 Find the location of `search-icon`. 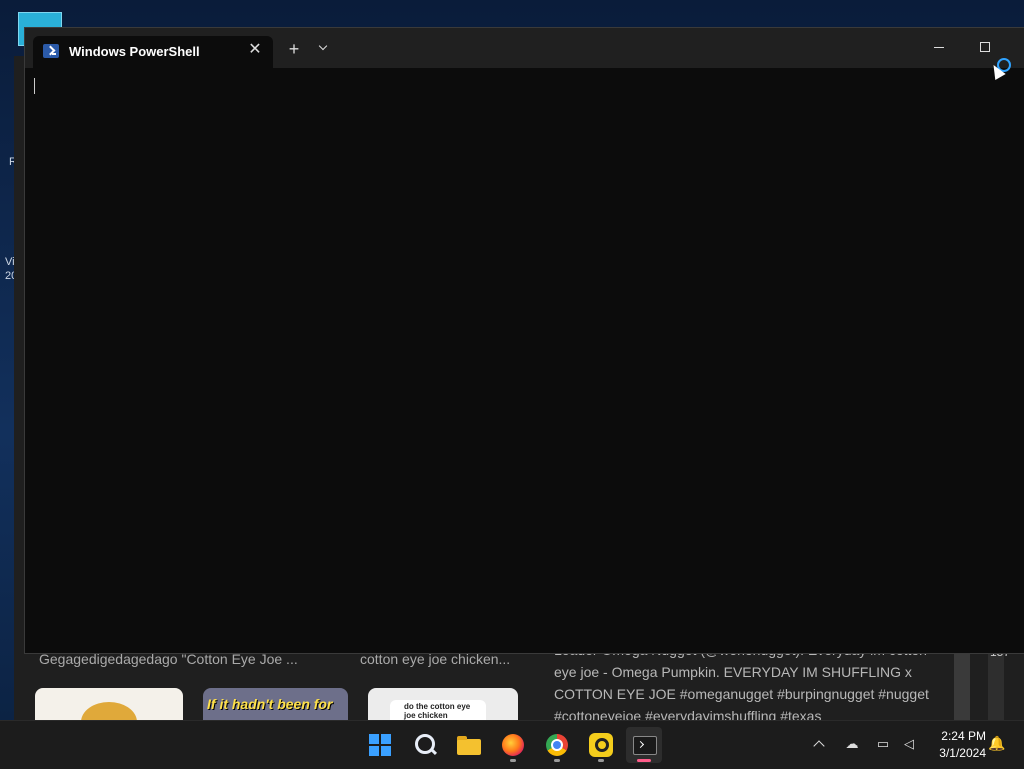

search-icon is located at coordinates (425, 745).